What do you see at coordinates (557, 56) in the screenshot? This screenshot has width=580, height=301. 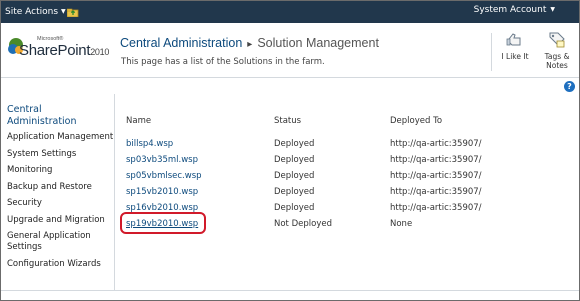 I see `tags-notes-label: Tags &` at bounding box center [557, 56].